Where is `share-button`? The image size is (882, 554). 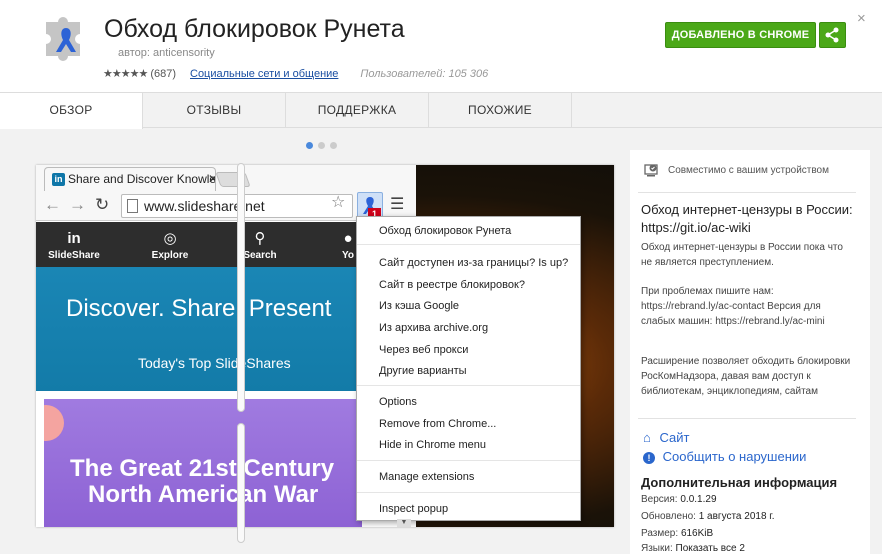 share-button is located at coordinates (832, 35).